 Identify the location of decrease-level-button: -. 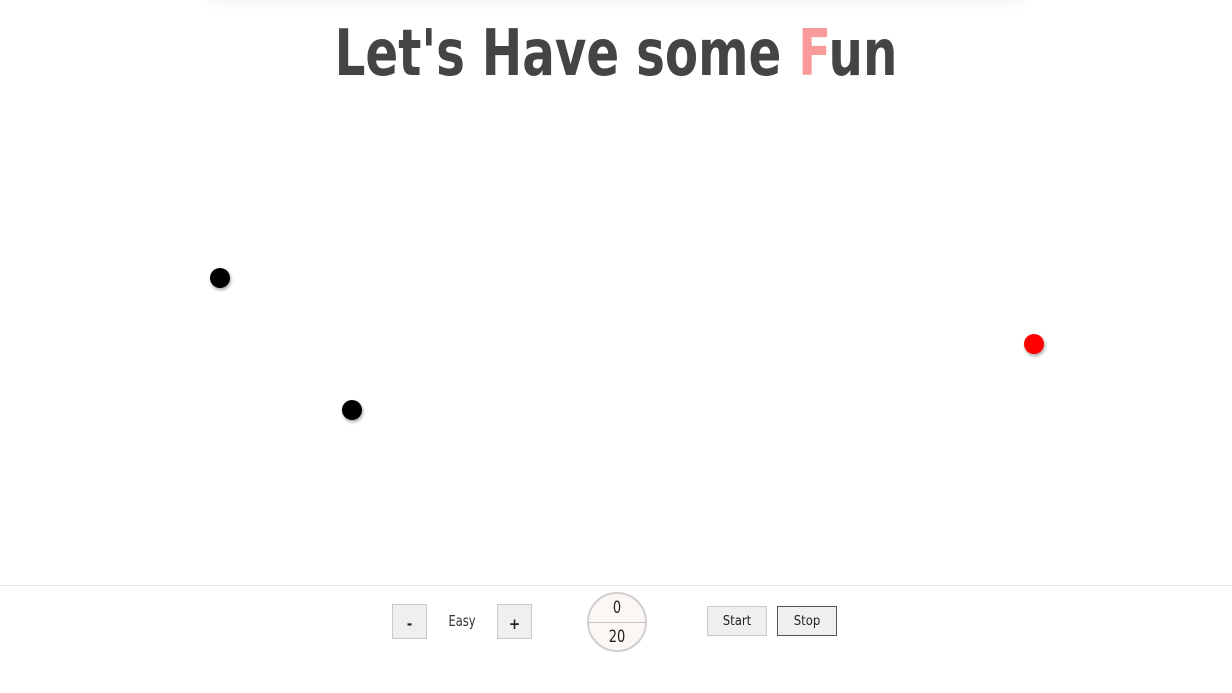
(409, 621).